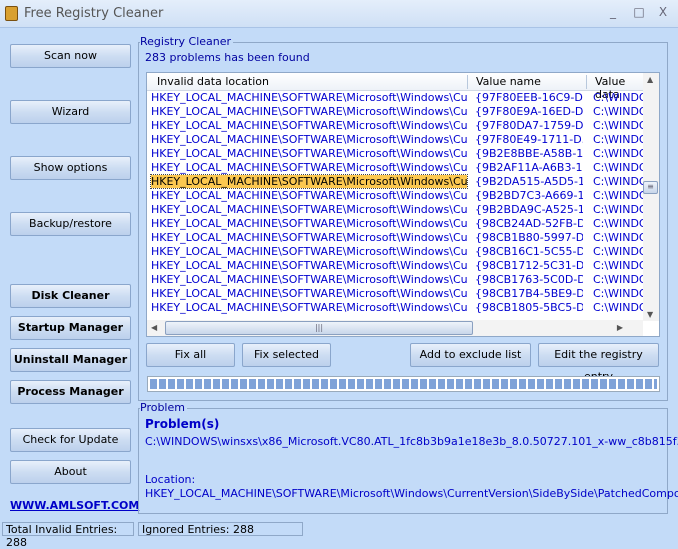  Describe the element at coordinates (663, 12) in the screenshot. I see `close-button: X` at that location.